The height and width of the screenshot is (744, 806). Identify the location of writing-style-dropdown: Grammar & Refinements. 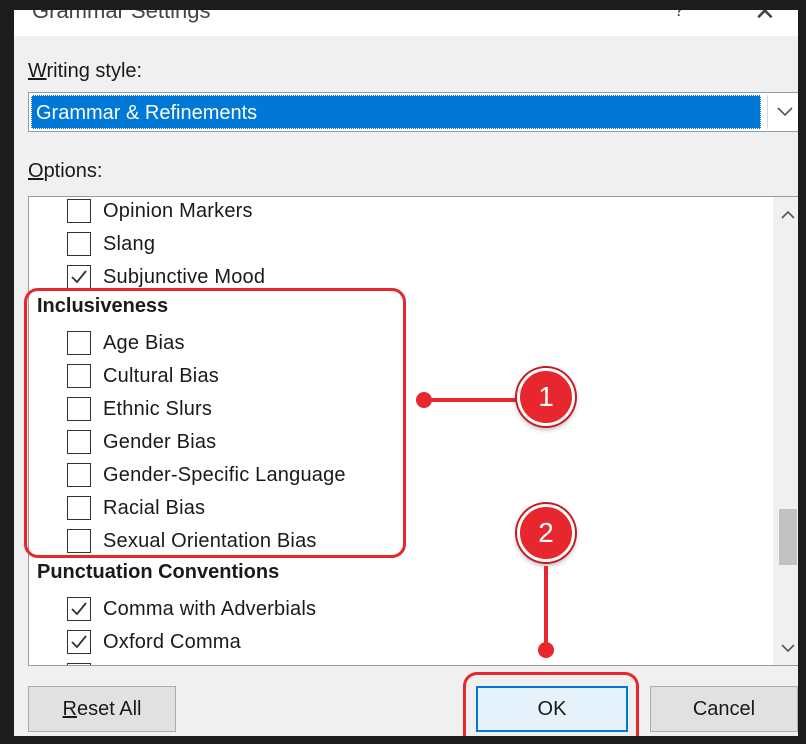
(413, 112).